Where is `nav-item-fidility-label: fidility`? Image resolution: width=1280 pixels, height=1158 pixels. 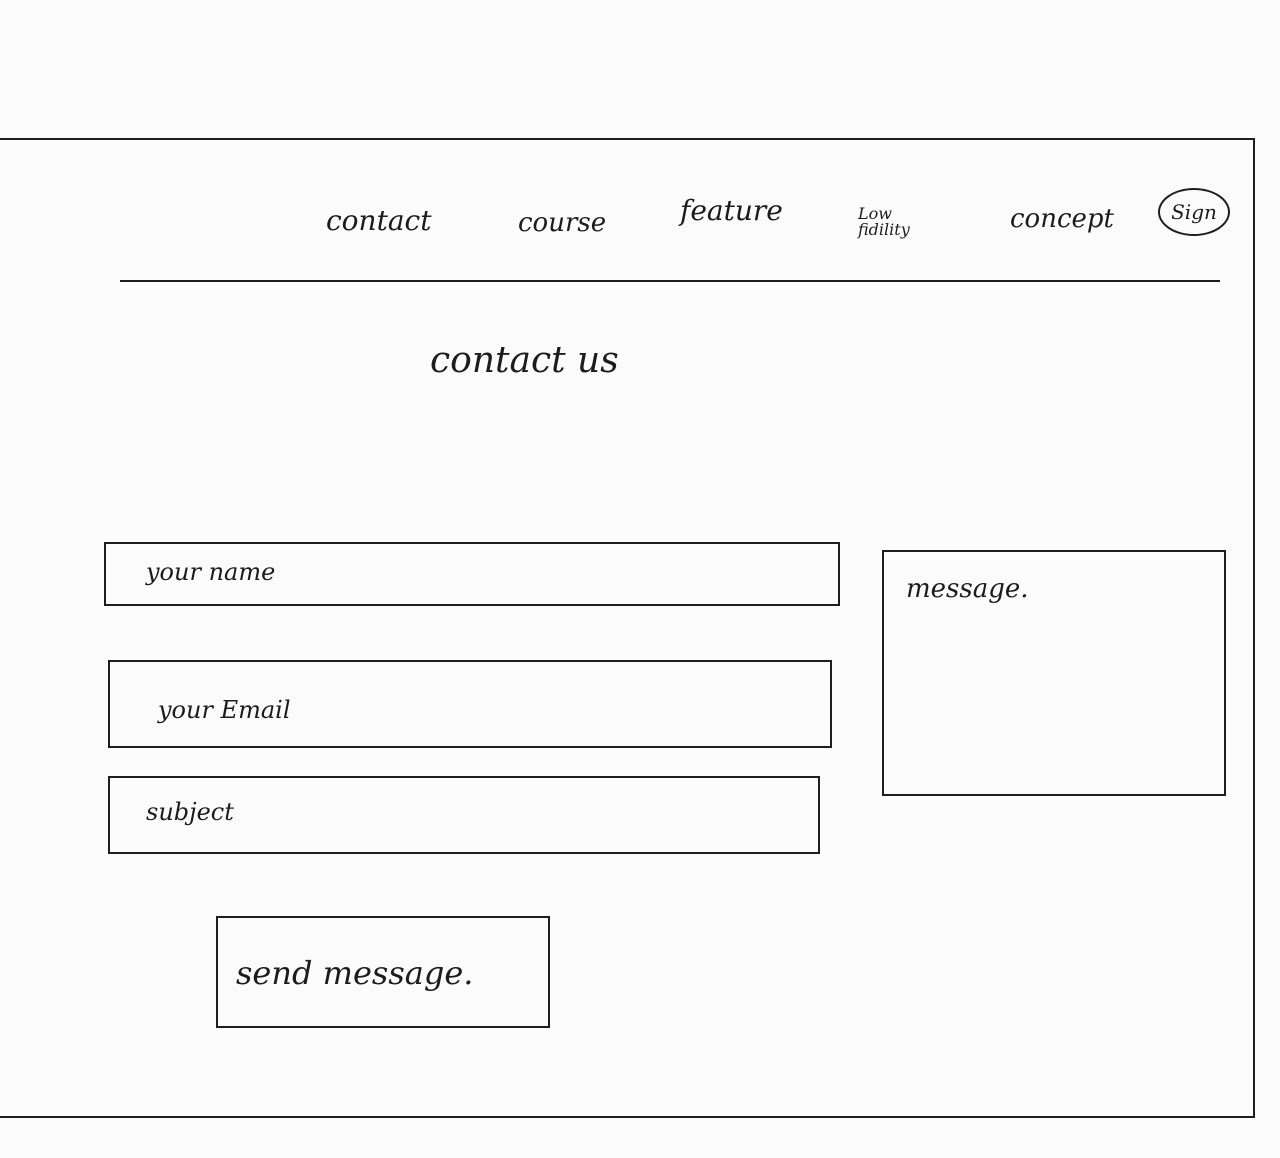 nav-item-fidility-label: fidility is located at coordinates (884, 229).